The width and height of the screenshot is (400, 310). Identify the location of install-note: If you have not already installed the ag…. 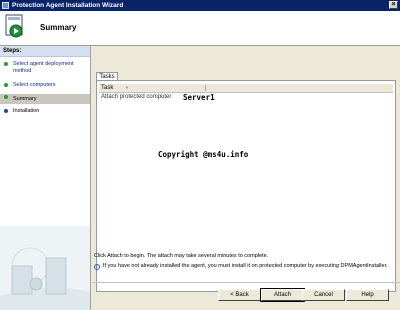
(245, 266).